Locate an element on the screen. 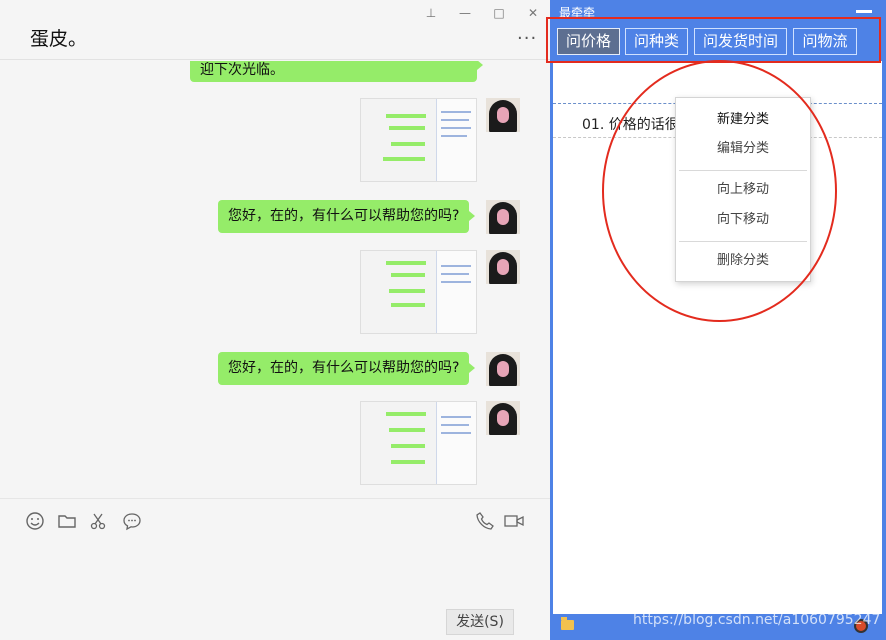 The height and width of the screenshot is (640, 886). message-input-area: 发送(S) is located at coordinates (275, 569).